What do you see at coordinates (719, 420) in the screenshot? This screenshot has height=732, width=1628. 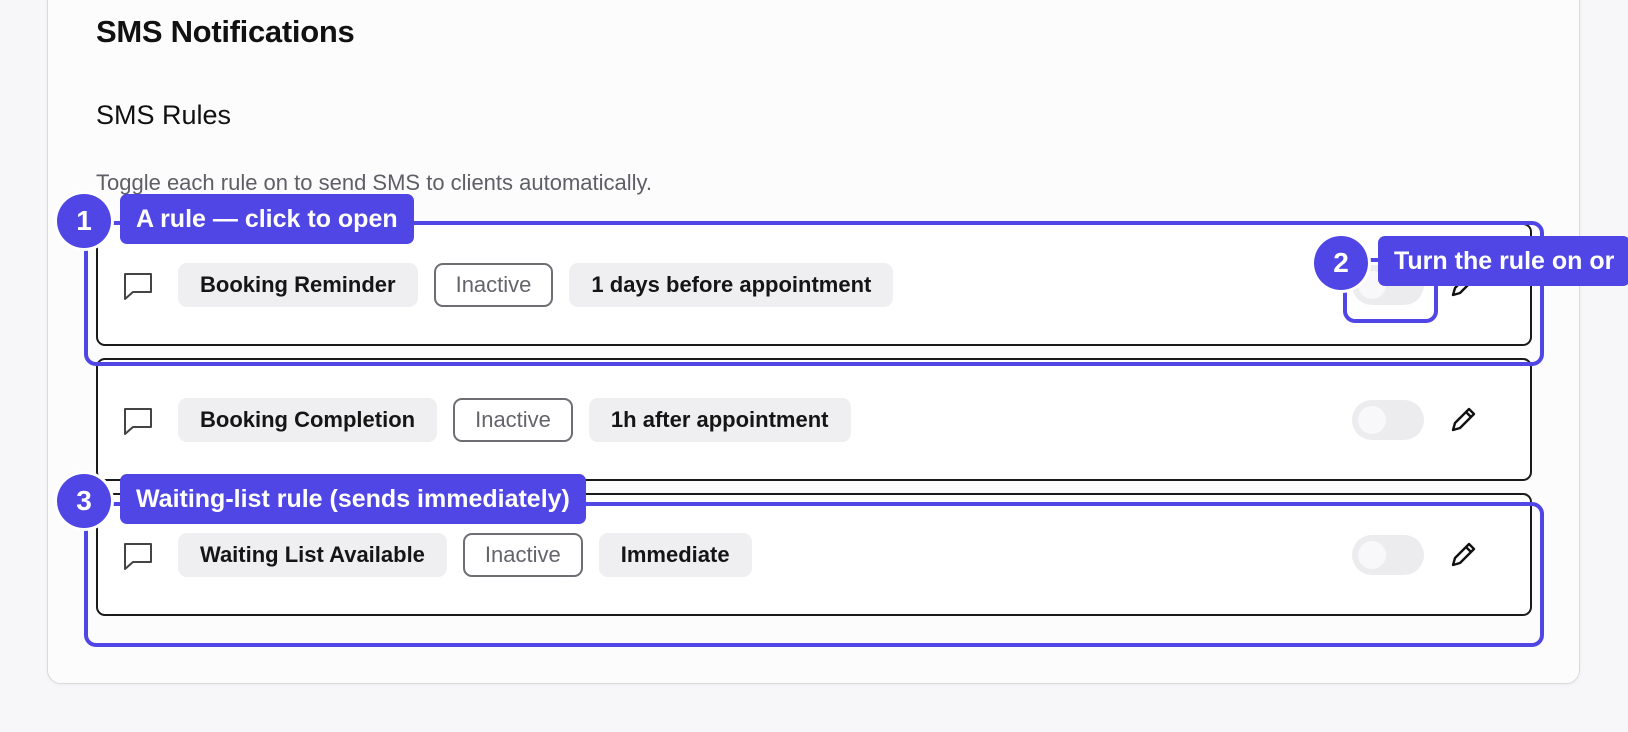 I see `rule-timing: 1h after appointment` at bounding box center [719, 420].